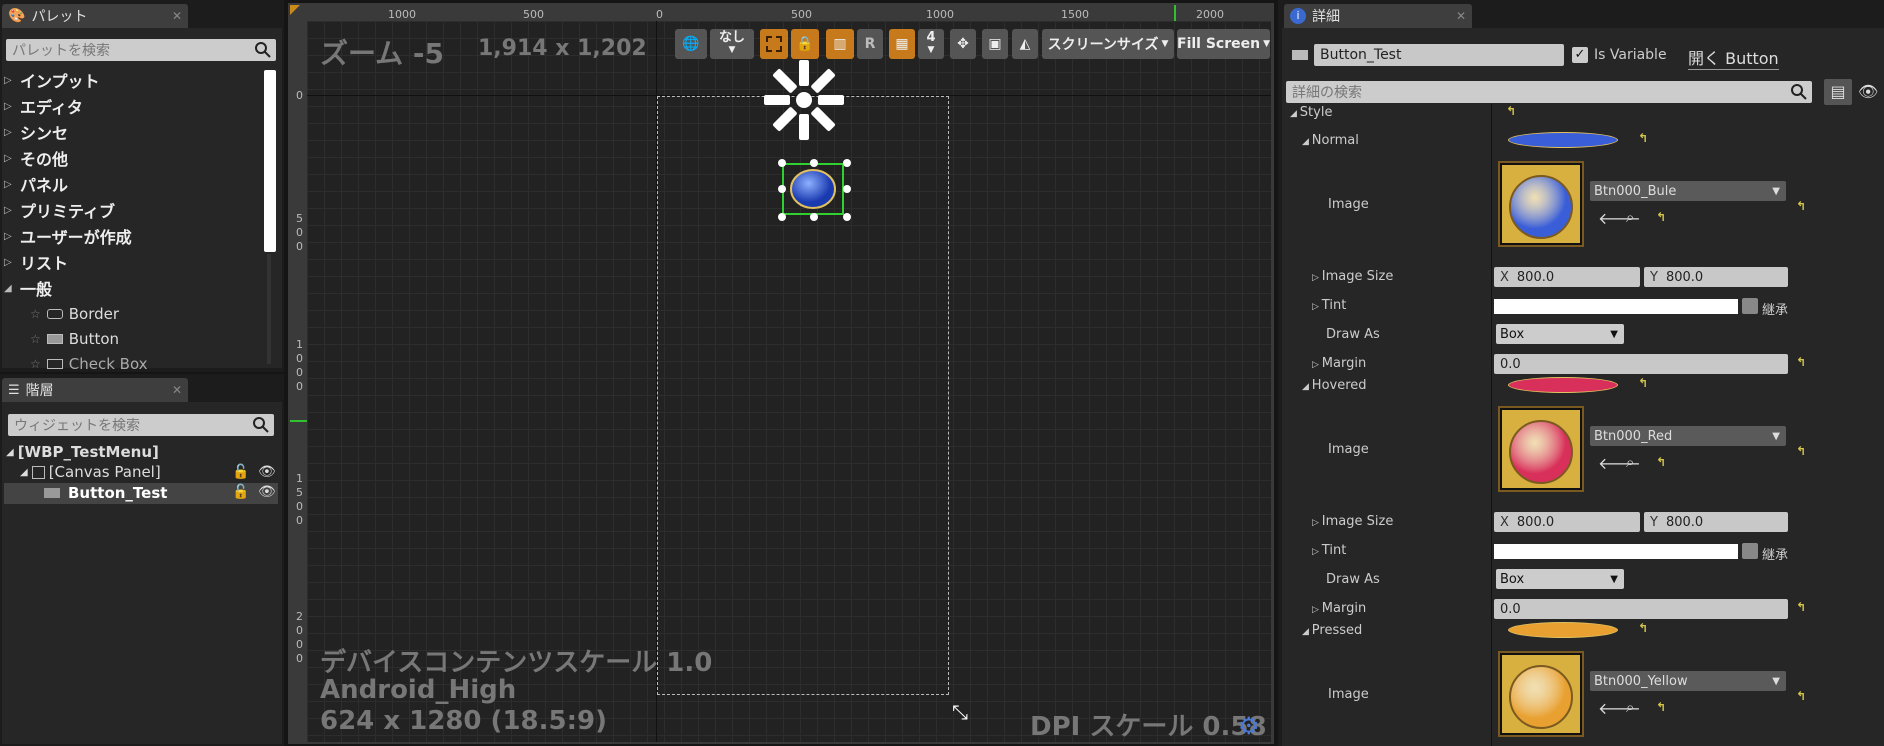 The height and width of the screenshot is (746, 1884). I want to click on dpi-settings-gear-icon: ⚙, so click(1249, 726).